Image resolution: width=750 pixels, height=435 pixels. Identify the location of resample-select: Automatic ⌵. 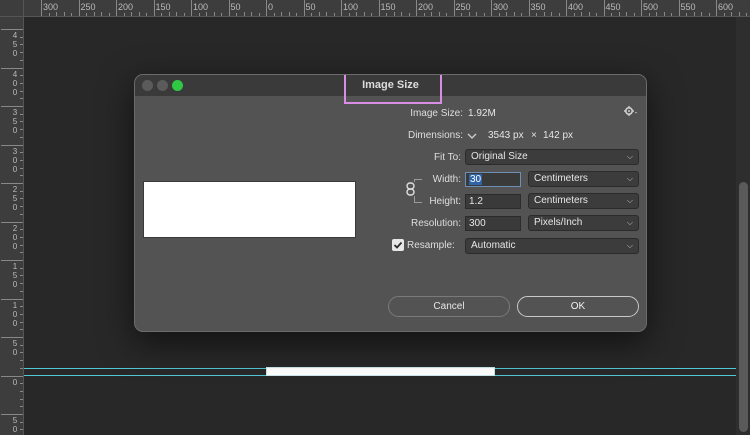
(552, 246).